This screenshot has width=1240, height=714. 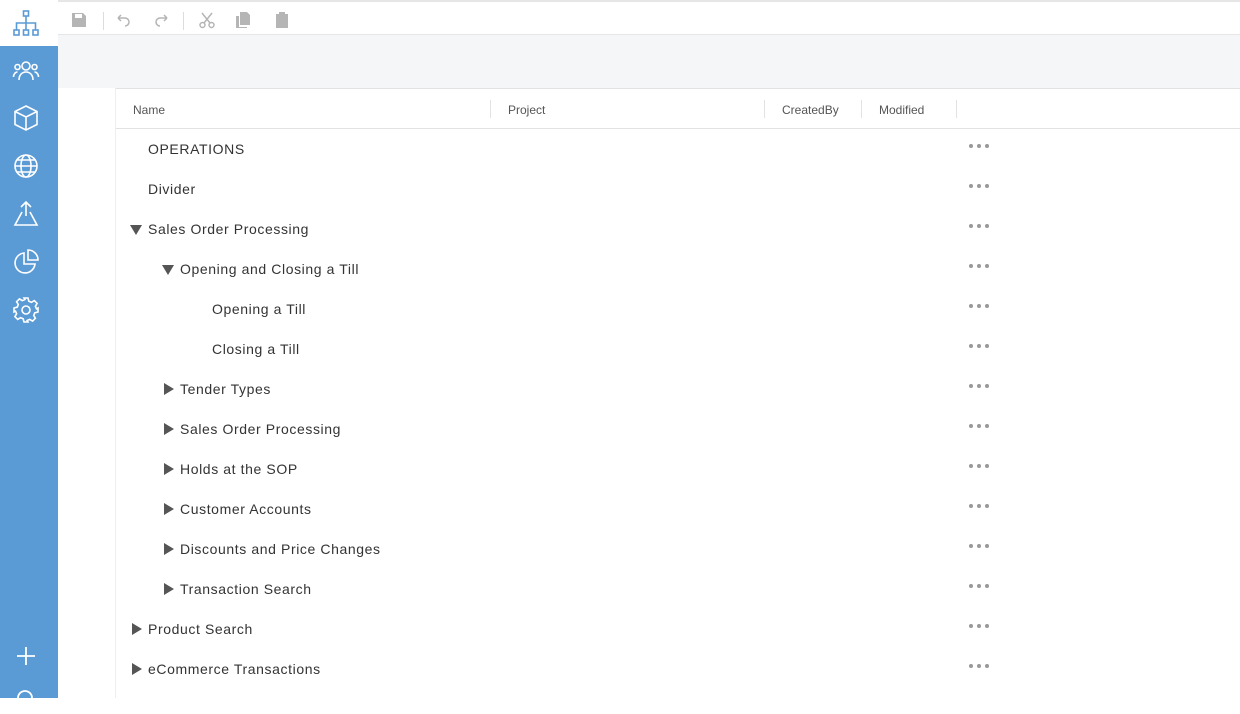 I want to click on row-label: OPERATIONS, so click(x=196, y=149).